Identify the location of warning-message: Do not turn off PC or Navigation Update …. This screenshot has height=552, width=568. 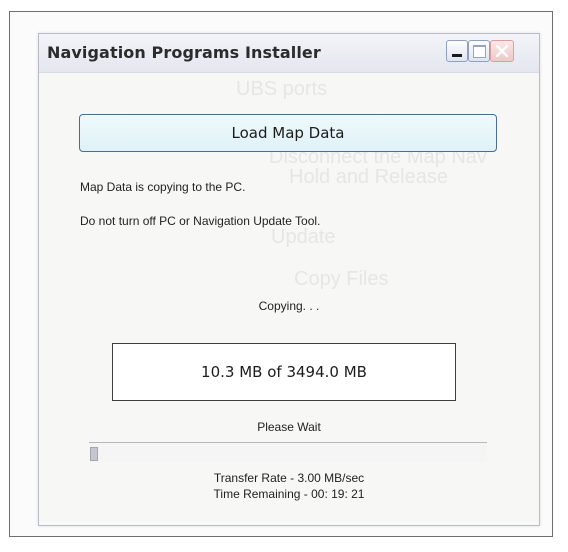
(200, 221).